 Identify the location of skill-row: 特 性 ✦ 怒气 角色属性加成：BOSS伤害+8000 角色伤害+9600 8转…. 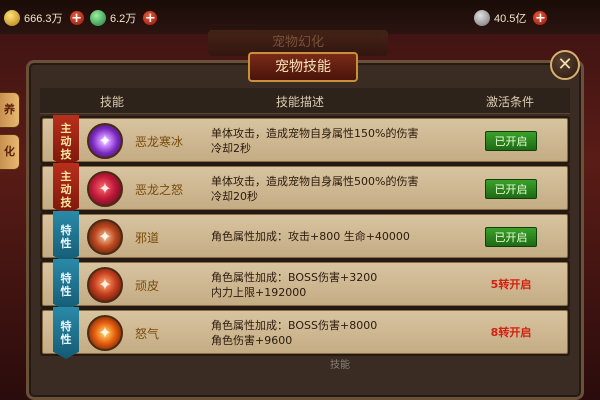
(305, 333).